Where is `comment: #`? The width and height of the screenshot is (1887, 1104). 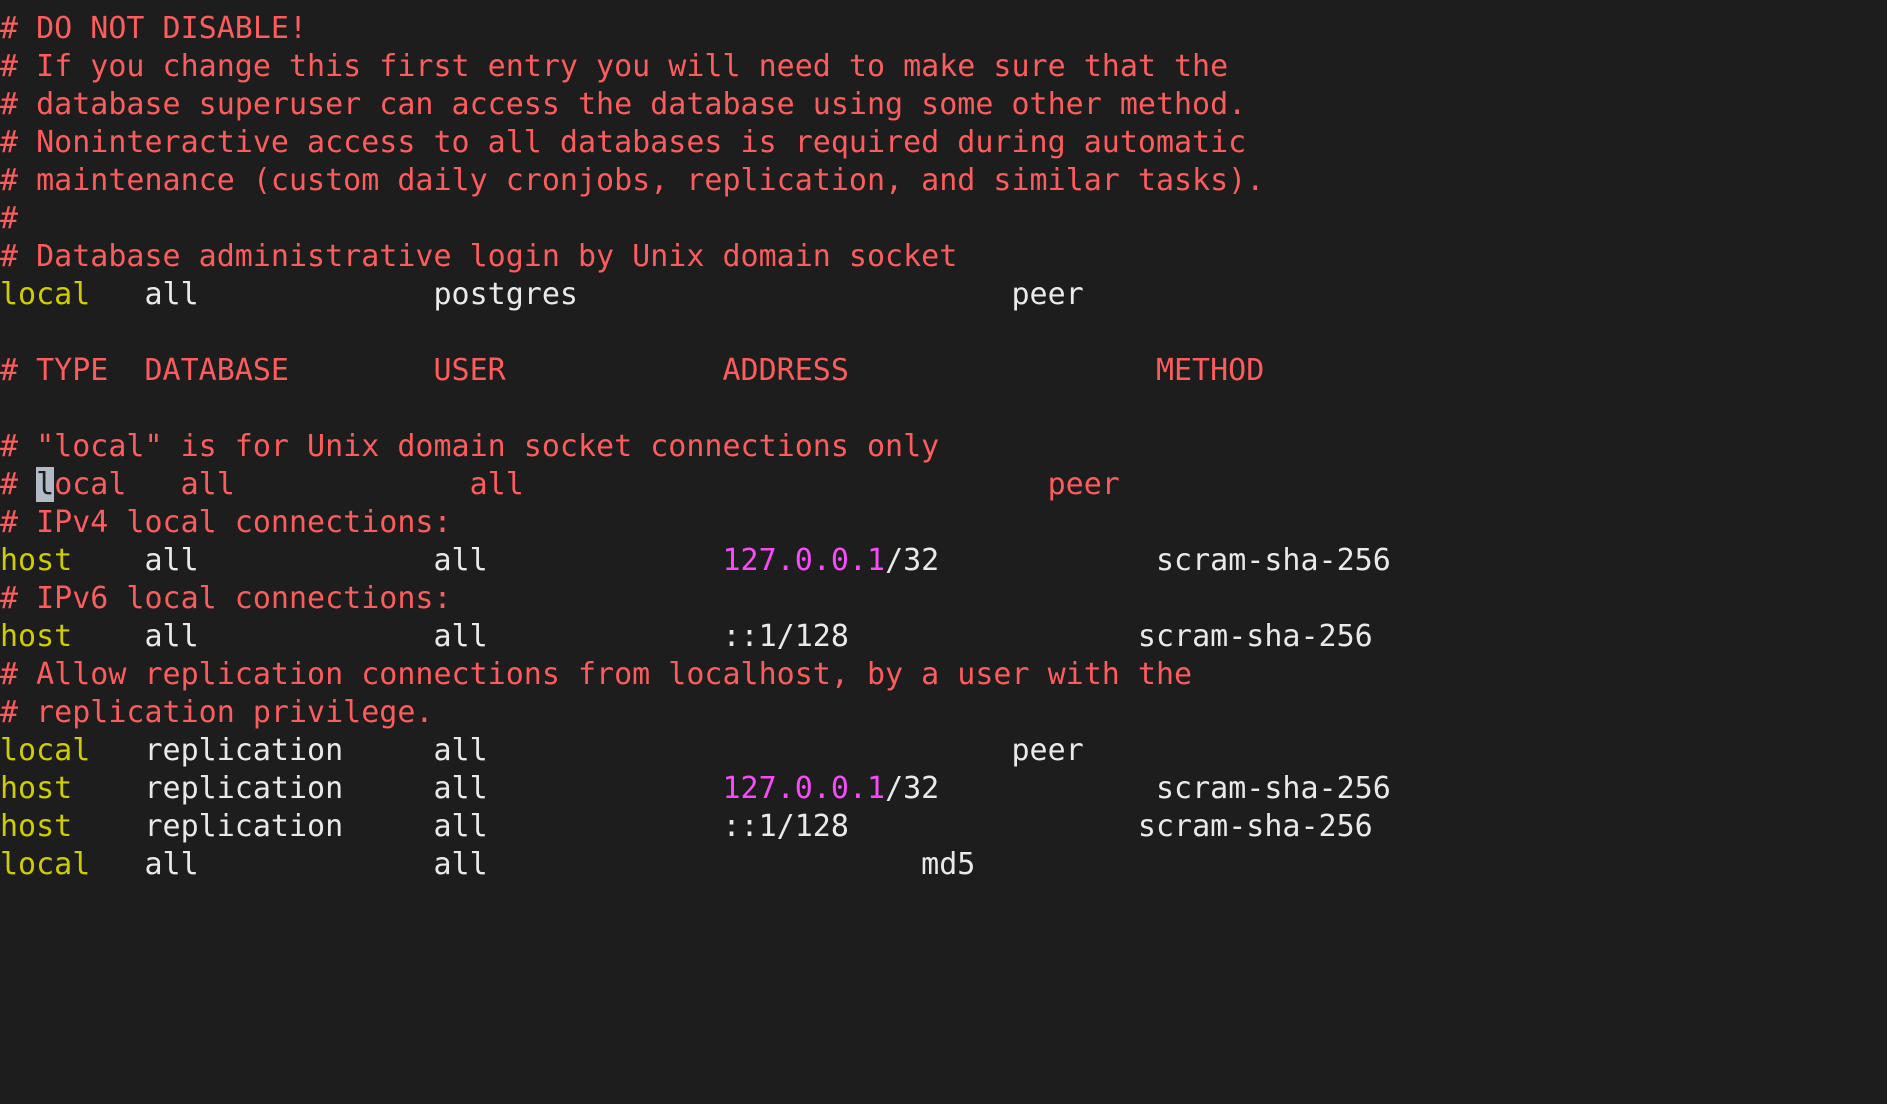
comment: # is located at coordinates (9, 218).